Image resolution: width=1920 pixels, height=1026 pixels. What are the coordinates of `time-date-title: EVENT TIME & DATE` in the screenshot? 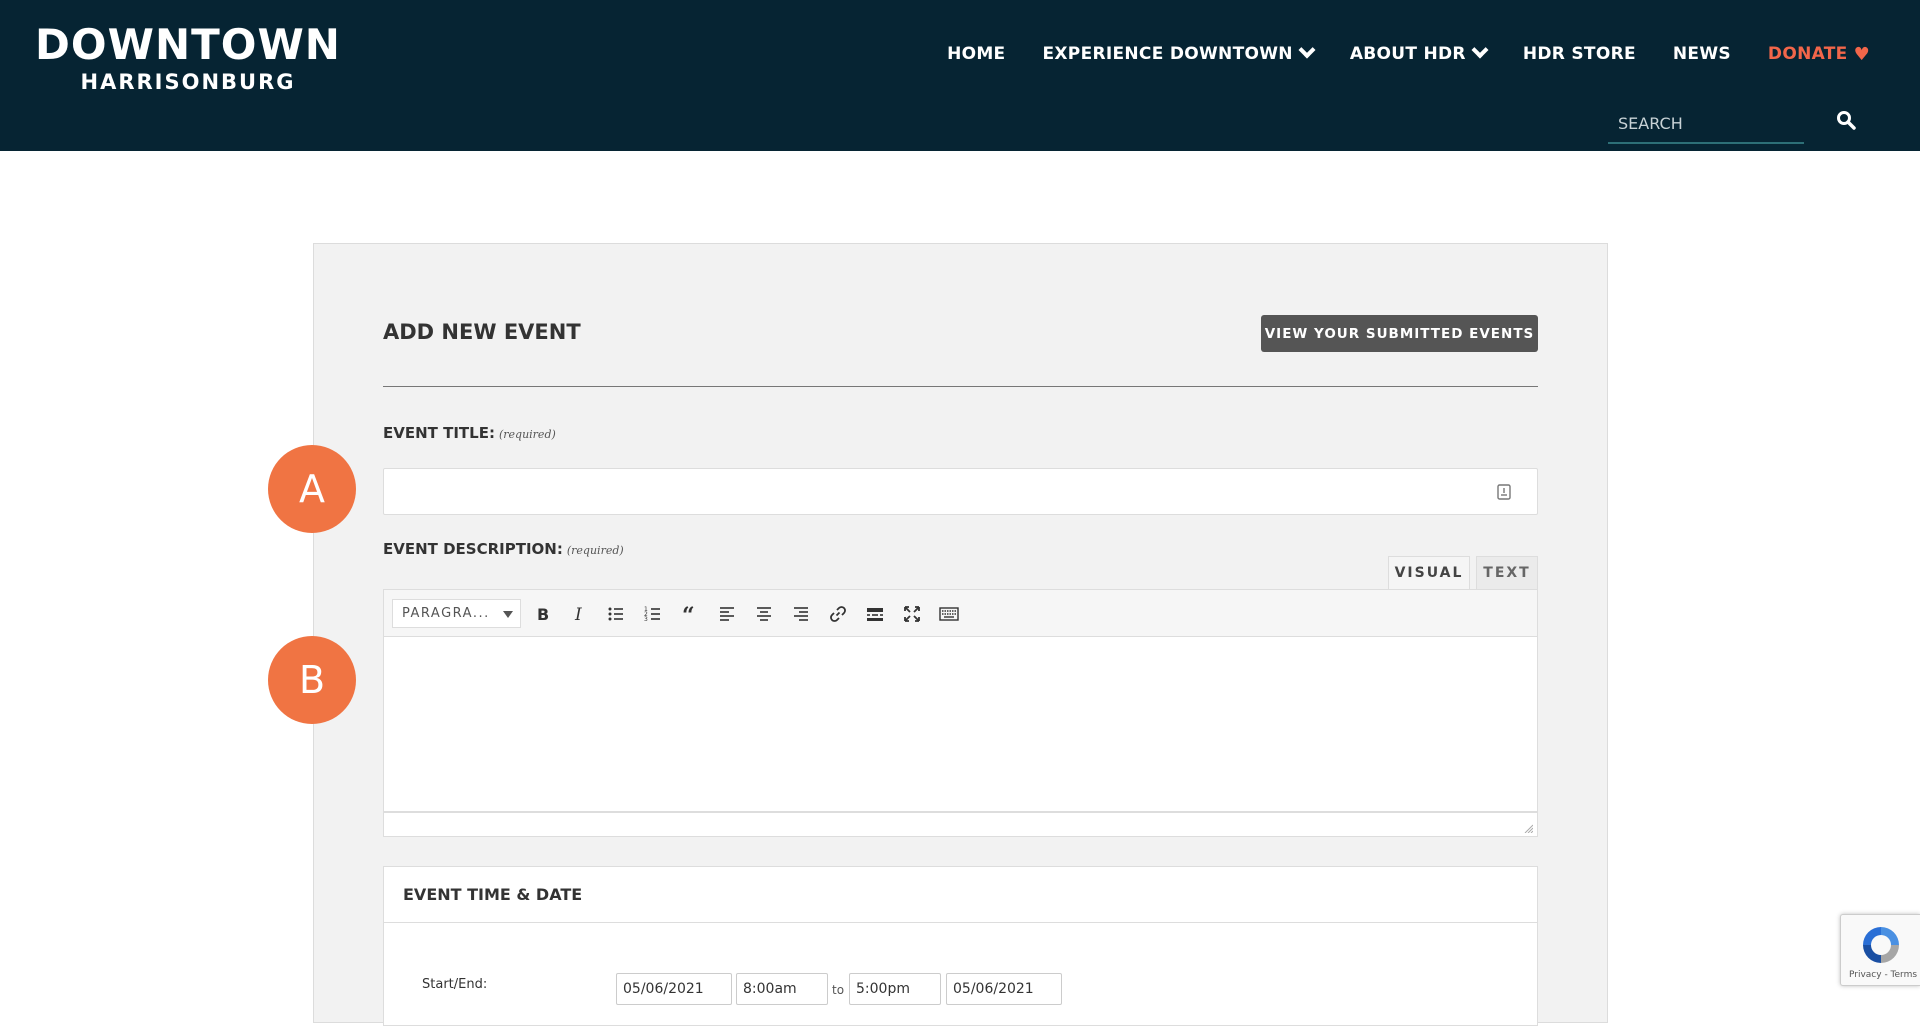 It's located at (493, 894).